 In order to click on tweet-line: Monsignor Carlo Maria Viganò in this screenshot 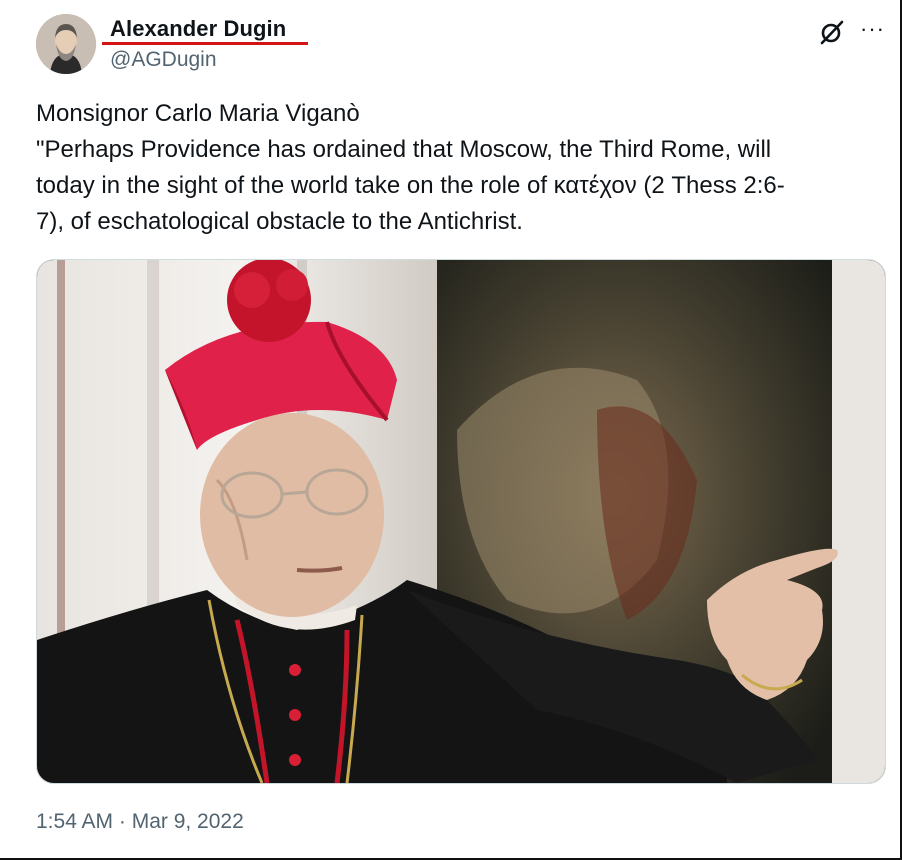, I will do `click(198, 113)`.